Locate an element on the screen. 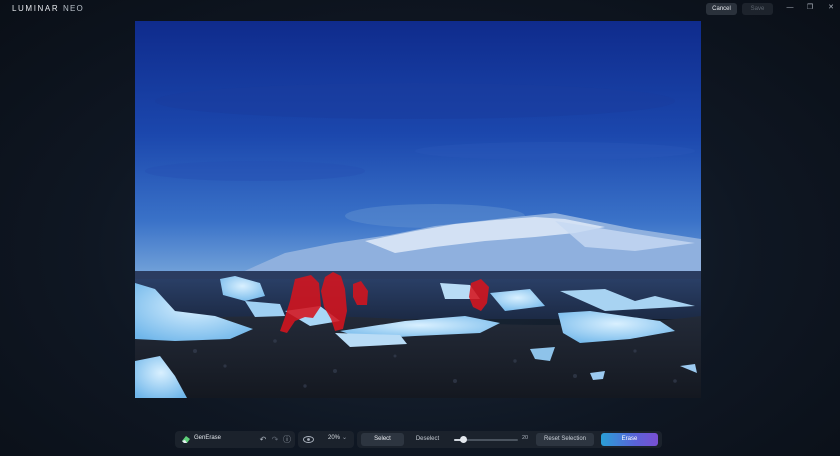 Image resolution: width=840 pixels, height=456 pixels. eye-icon is located at coordinates (308, 439).